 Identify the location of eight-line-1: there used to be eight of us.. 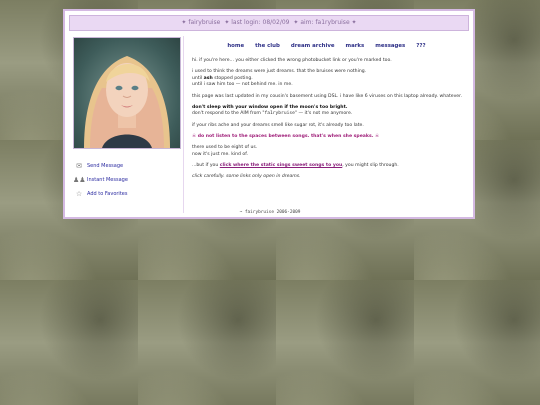
(225, 147).